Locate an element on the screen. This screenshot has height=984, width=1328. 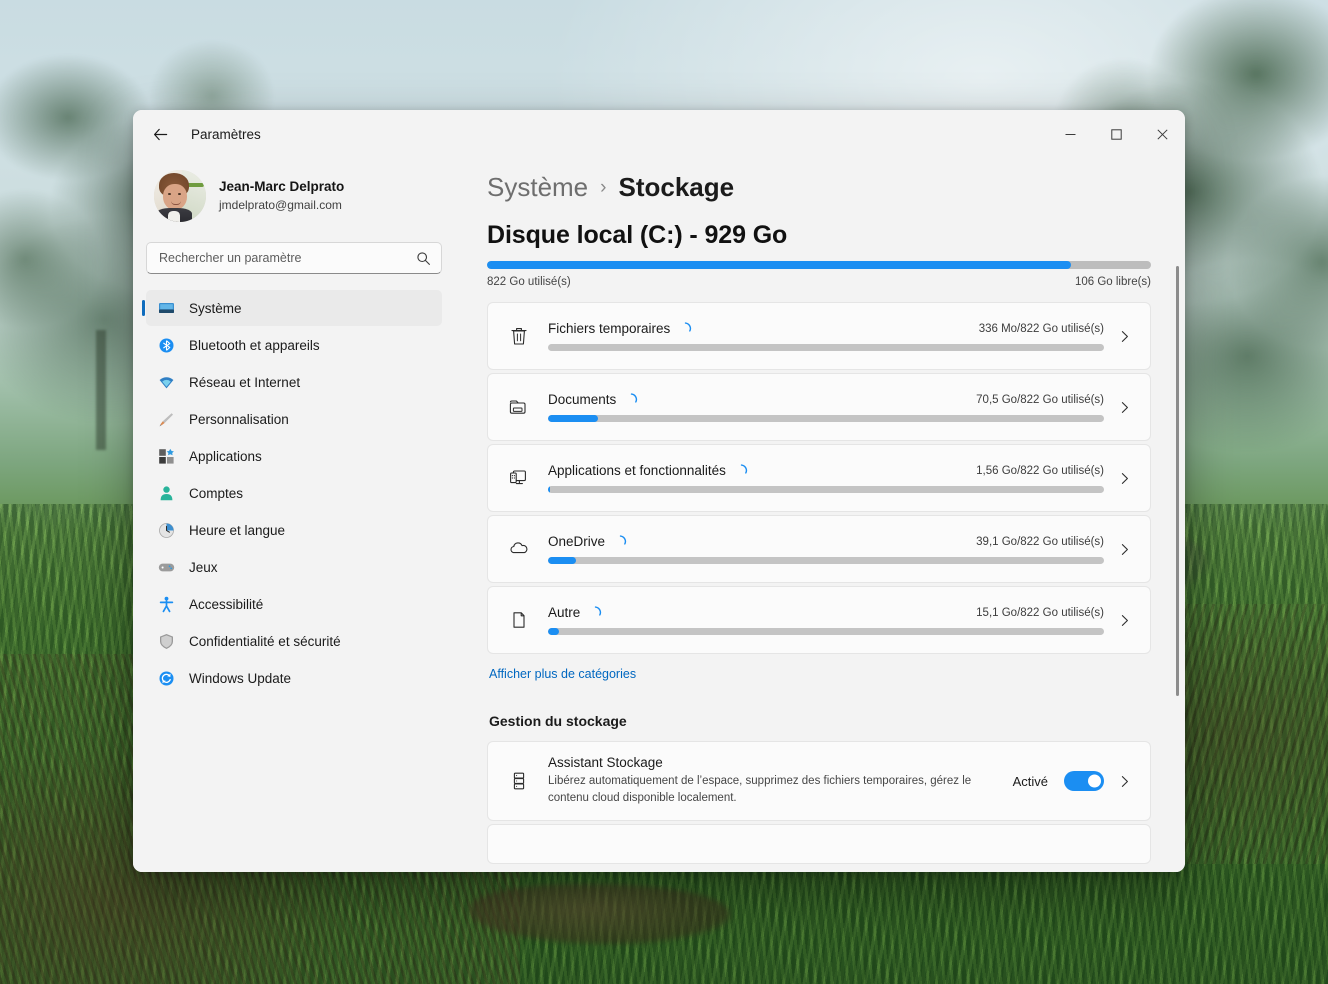
minimize-button is located at coordinates (1070, 134).